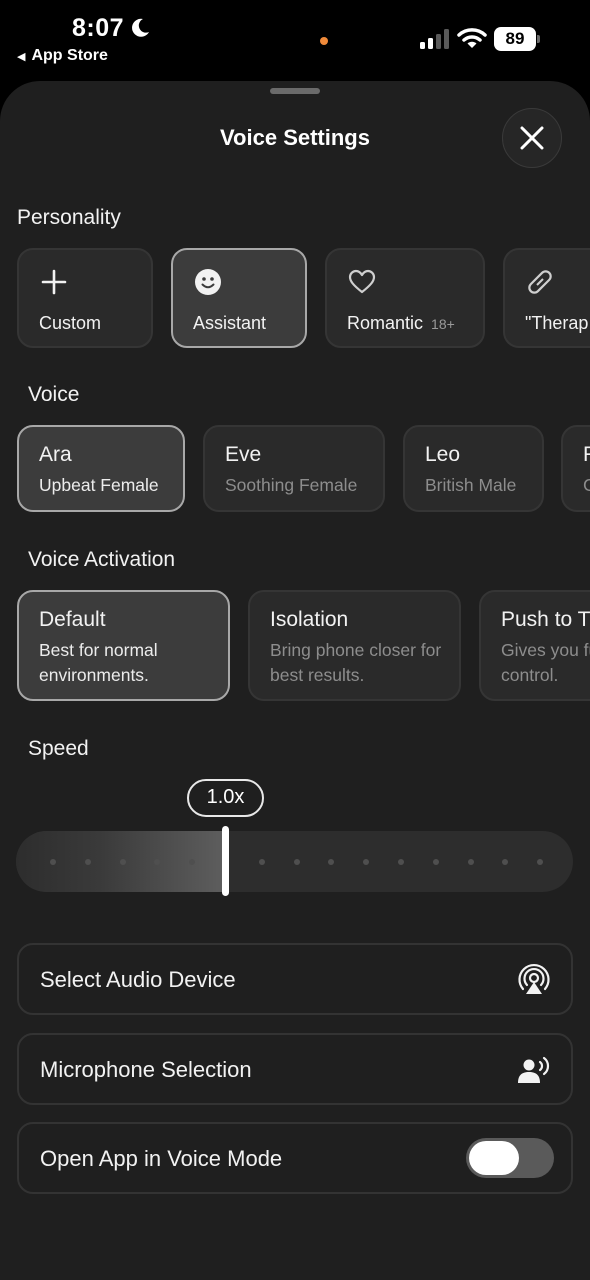 The width and height of the screenshot is (590, 1280). What do you see at coordinates (85, 298) in the screenshot?
I see `personality-custom: Custom` at bounding box center [85, 298].